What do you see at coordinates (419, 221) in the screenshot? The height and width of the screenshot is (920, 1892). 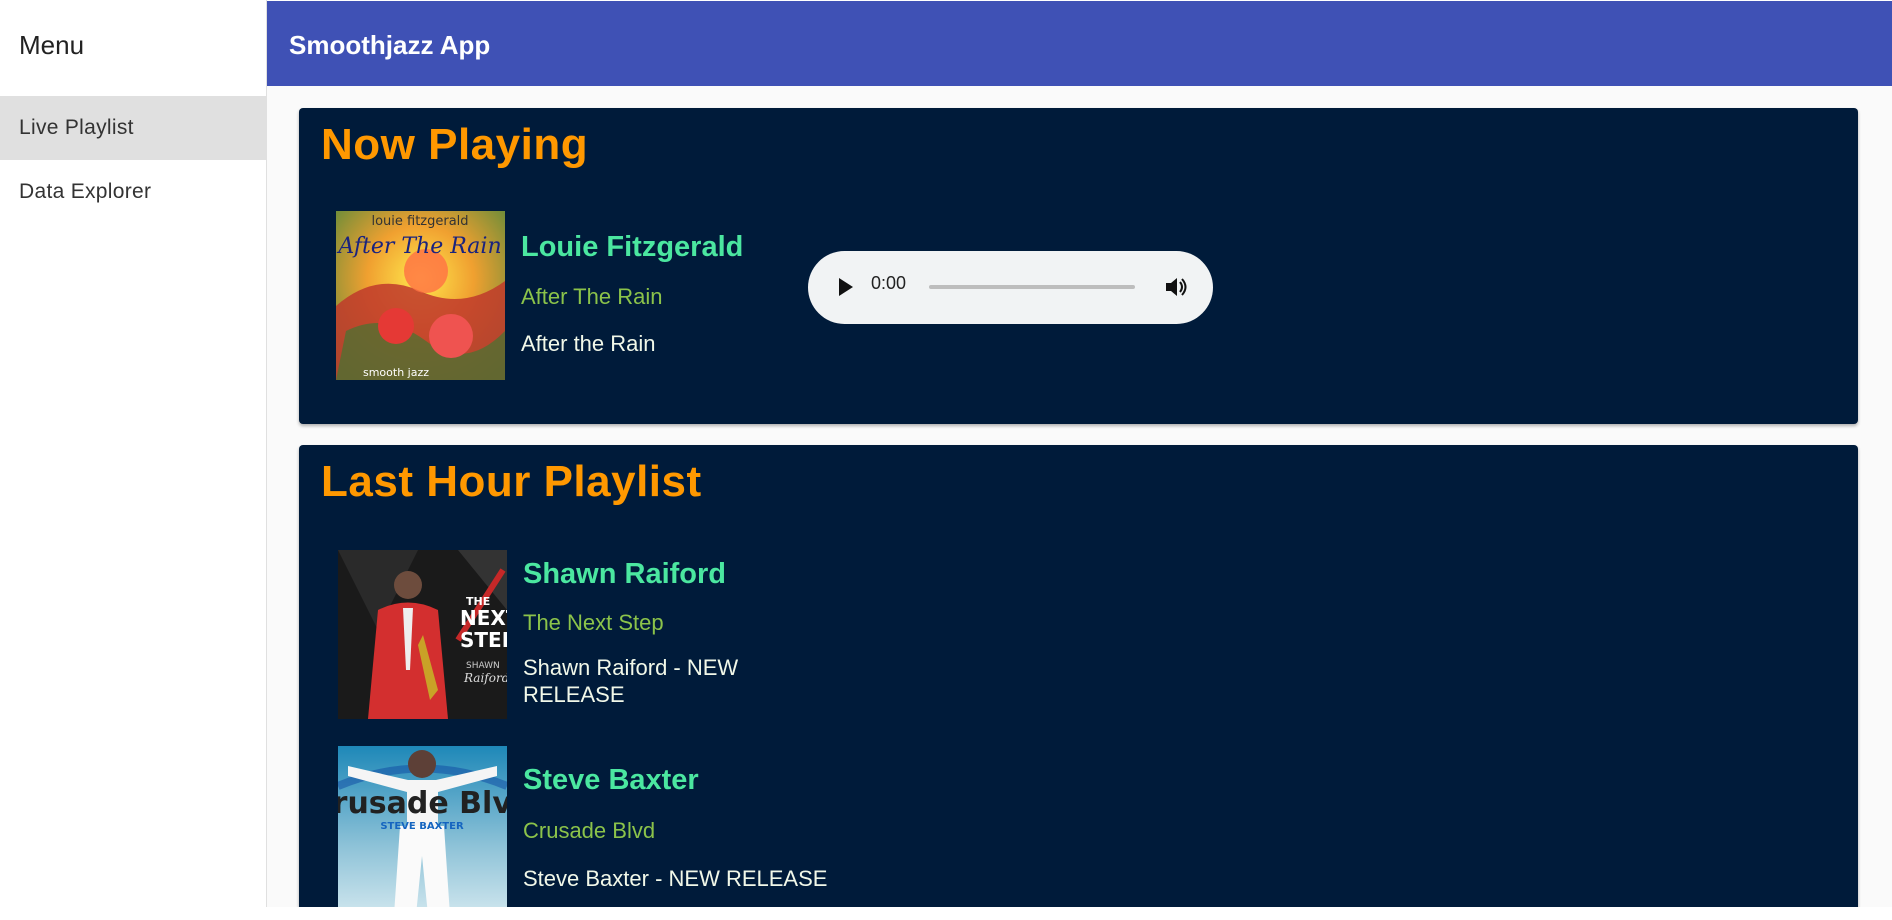 I see `svg-text: louie fitzgerald` at bounding box center [419, 221].